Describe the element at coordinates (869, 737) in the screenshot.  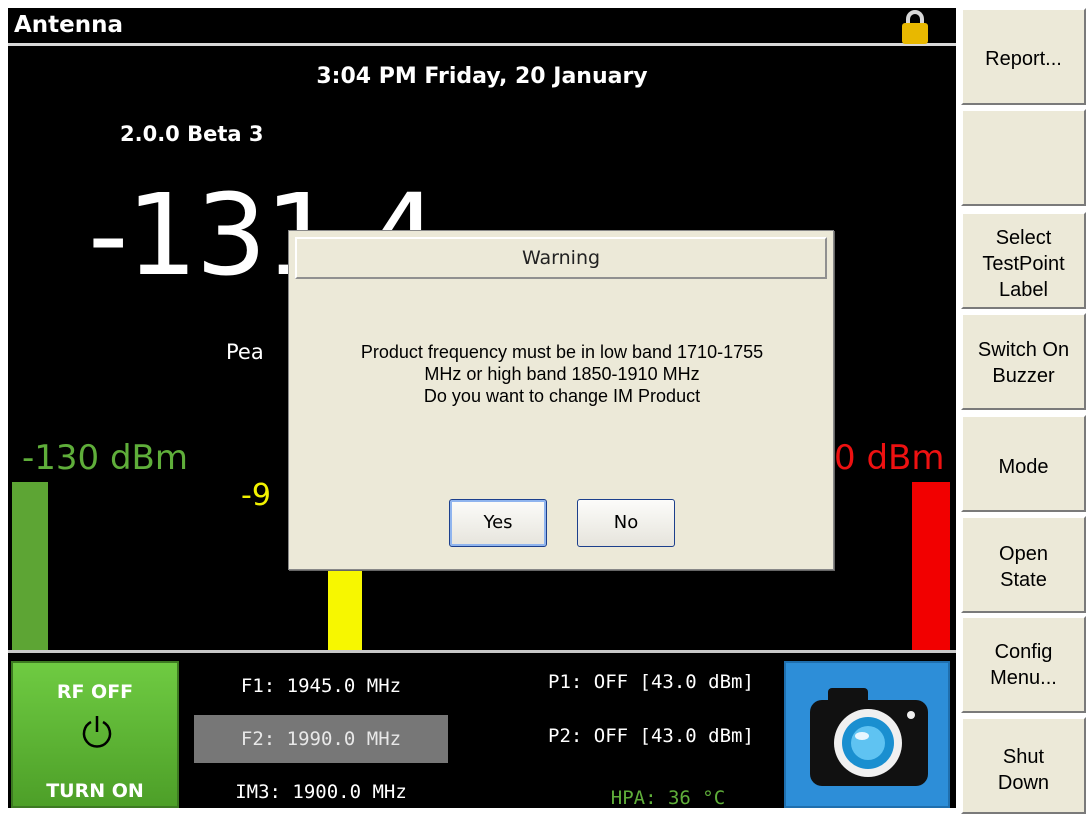
I see `camera-icon` at that location.